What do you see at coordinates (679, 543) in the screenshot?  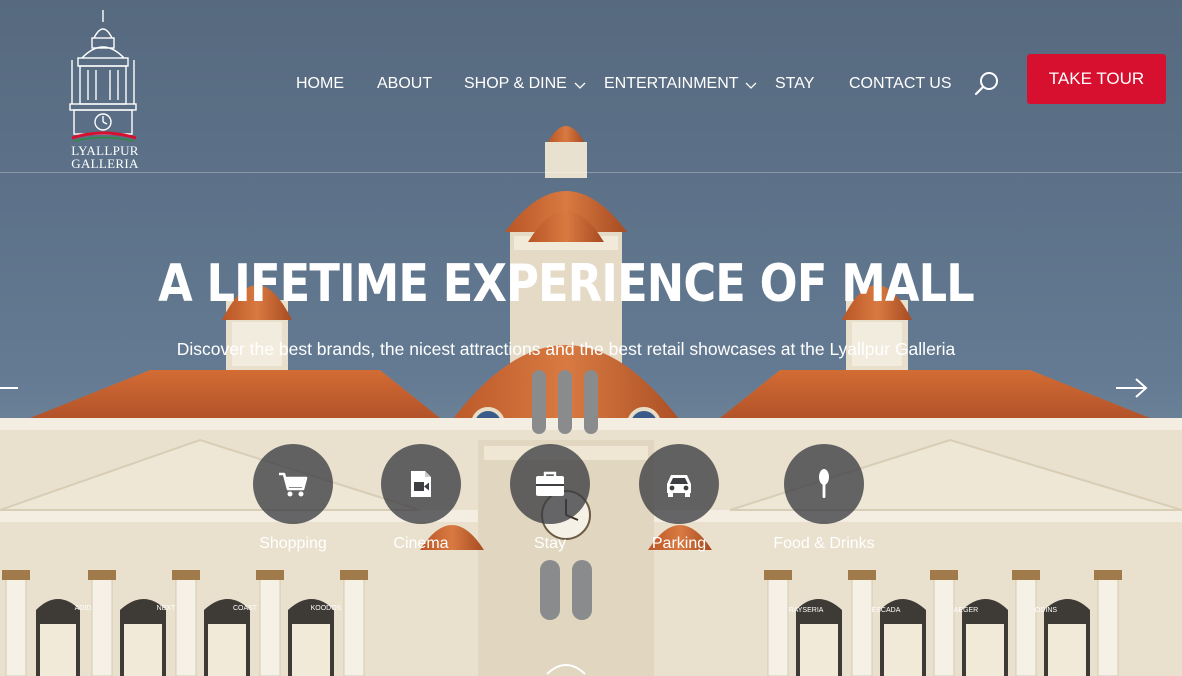 I see `feature-label: Parking` at bounding box center [679, 543].